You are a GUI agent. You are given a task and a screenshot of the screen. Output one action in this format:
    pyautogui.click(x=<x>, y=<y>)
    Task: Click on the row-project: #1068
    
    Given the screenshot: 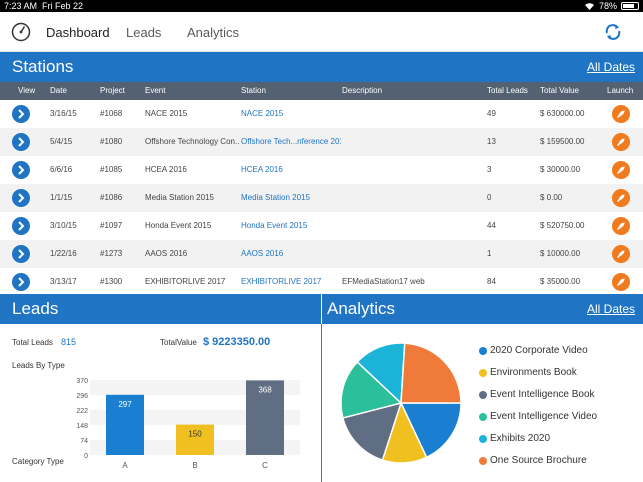 What is the action you would take?
    pyautogui.click(x=111, y=113)
    